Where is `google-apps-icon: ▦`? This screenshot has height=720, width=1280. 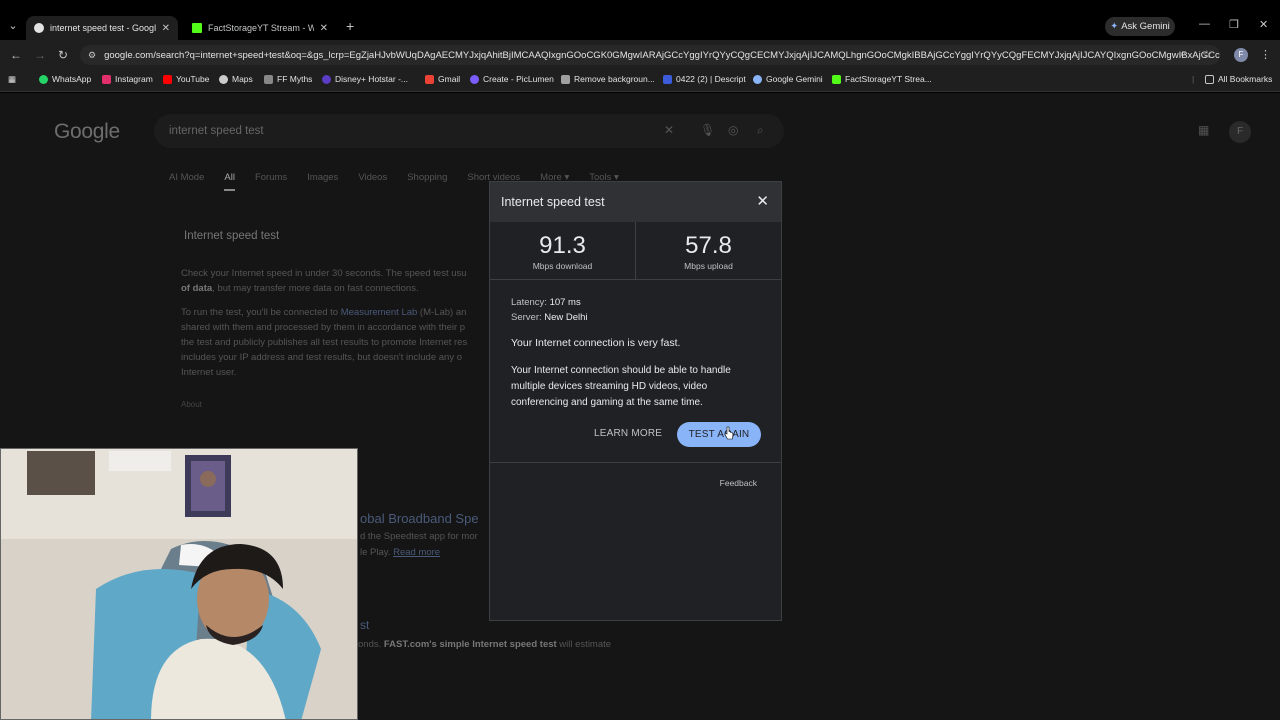 google-apps-icon: ▦ is located at coordinates (1203, 130).